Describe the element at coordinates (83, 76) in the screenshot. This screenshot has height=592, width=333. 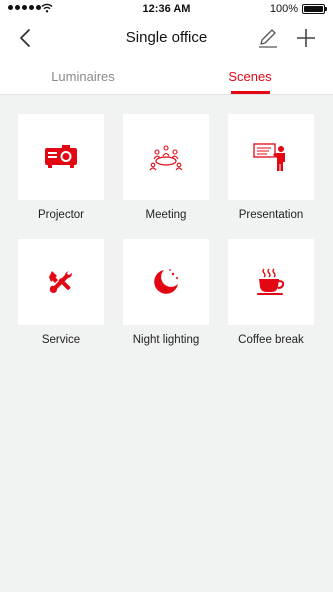
I see `tab-luminaires: Luminaires` at that location.